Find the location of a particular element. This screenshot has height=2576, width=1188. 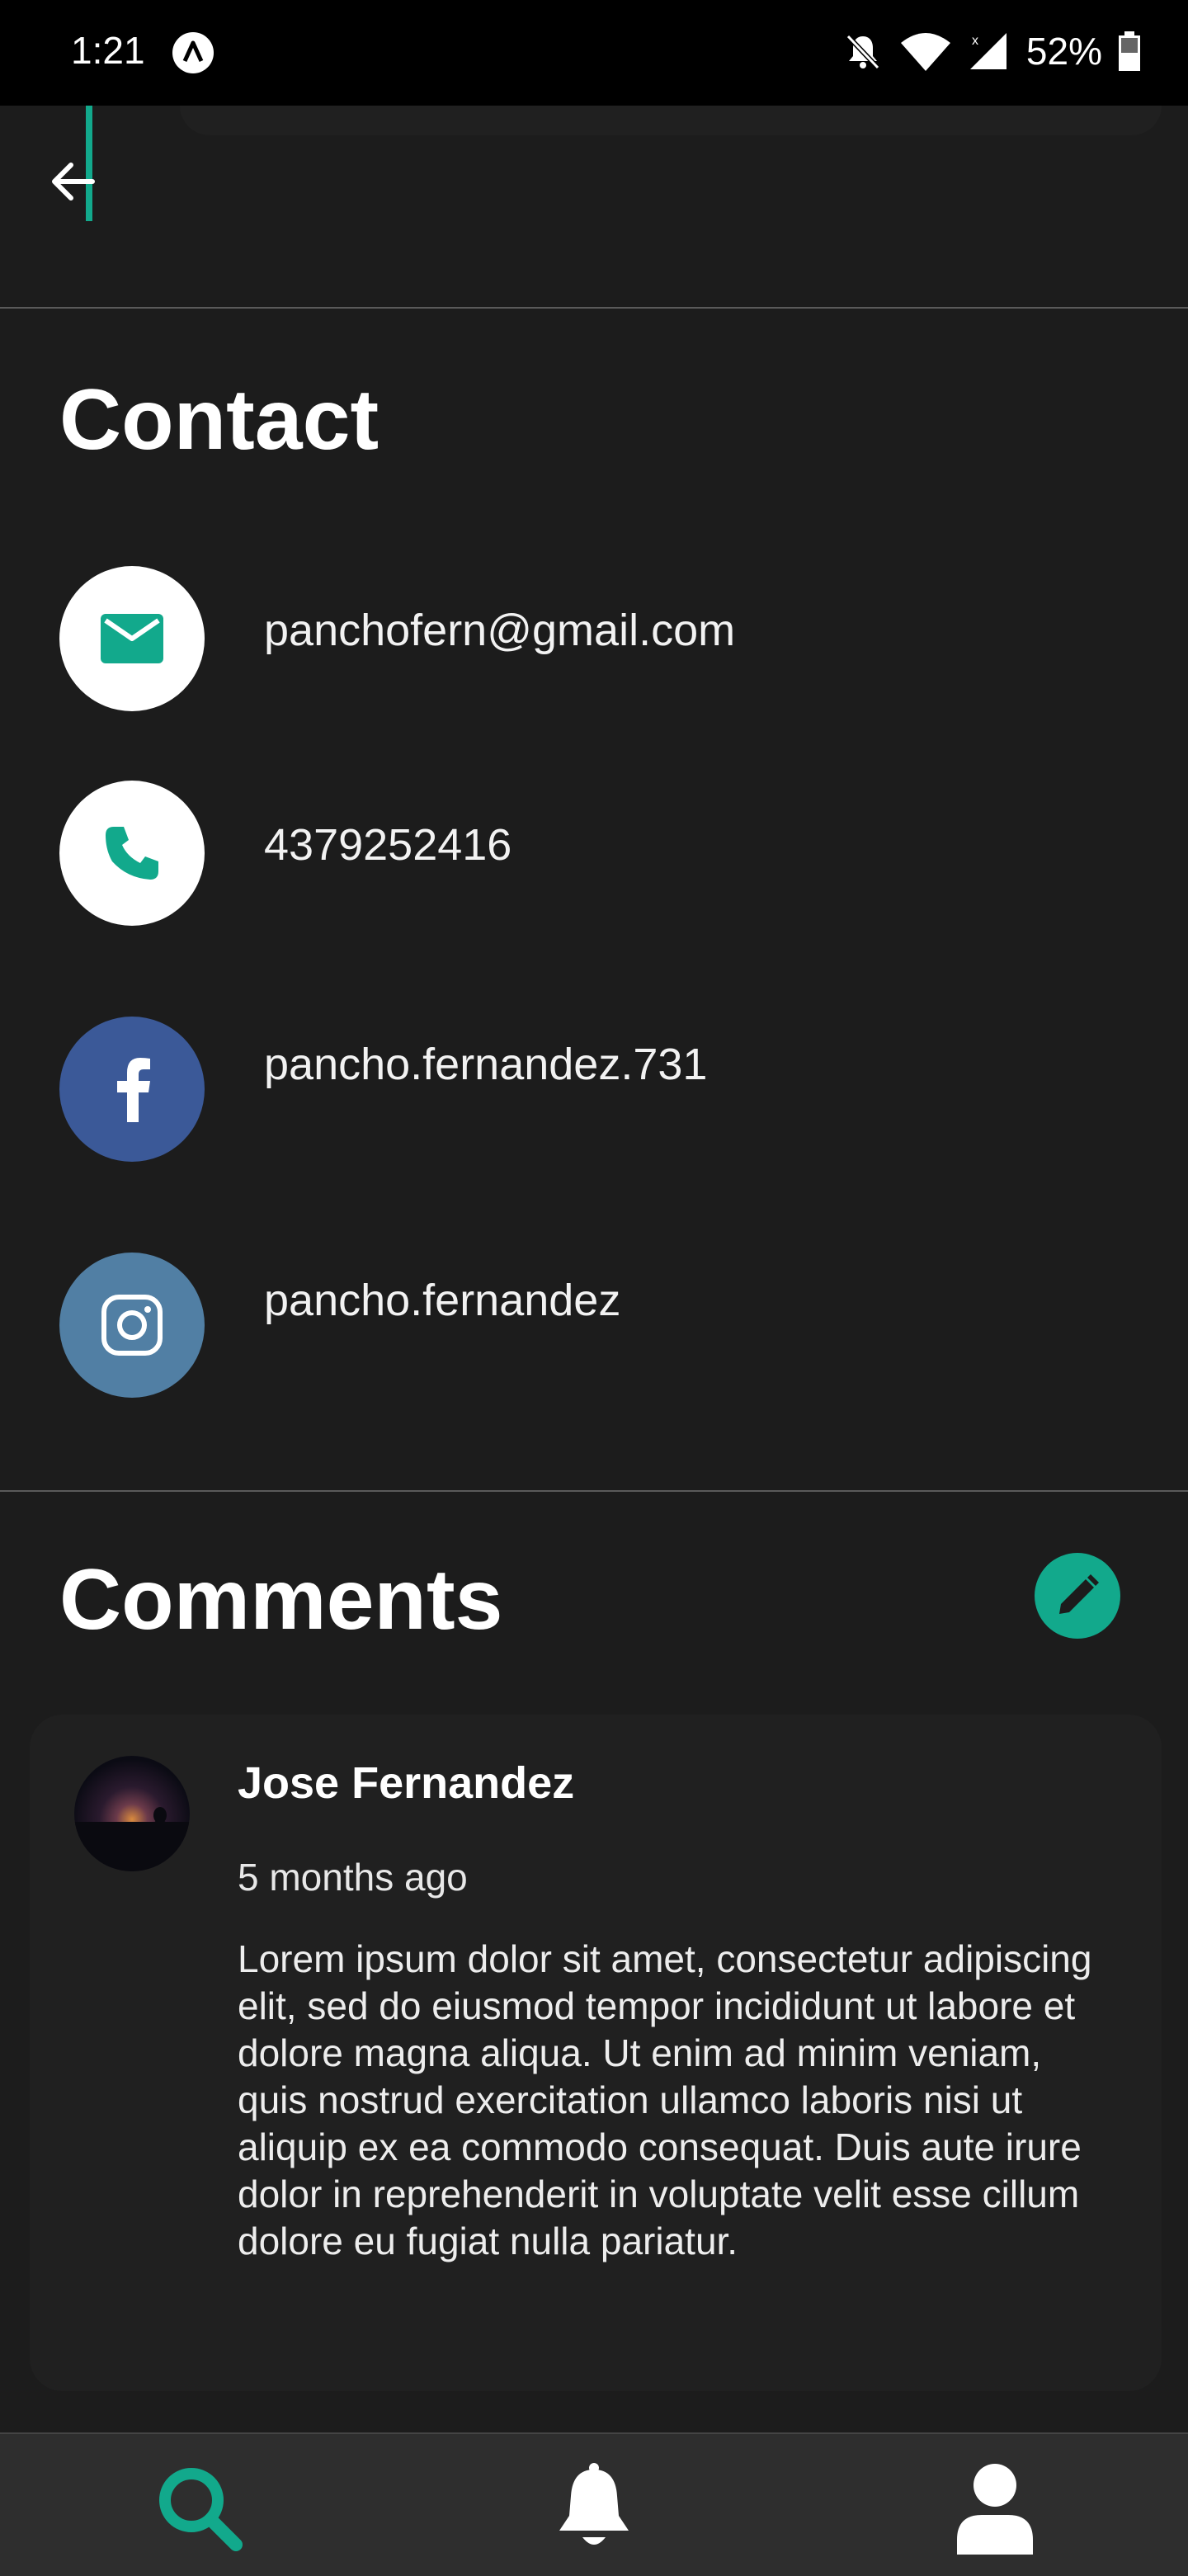

email-icon-circle is located at coordinates (132, 638).